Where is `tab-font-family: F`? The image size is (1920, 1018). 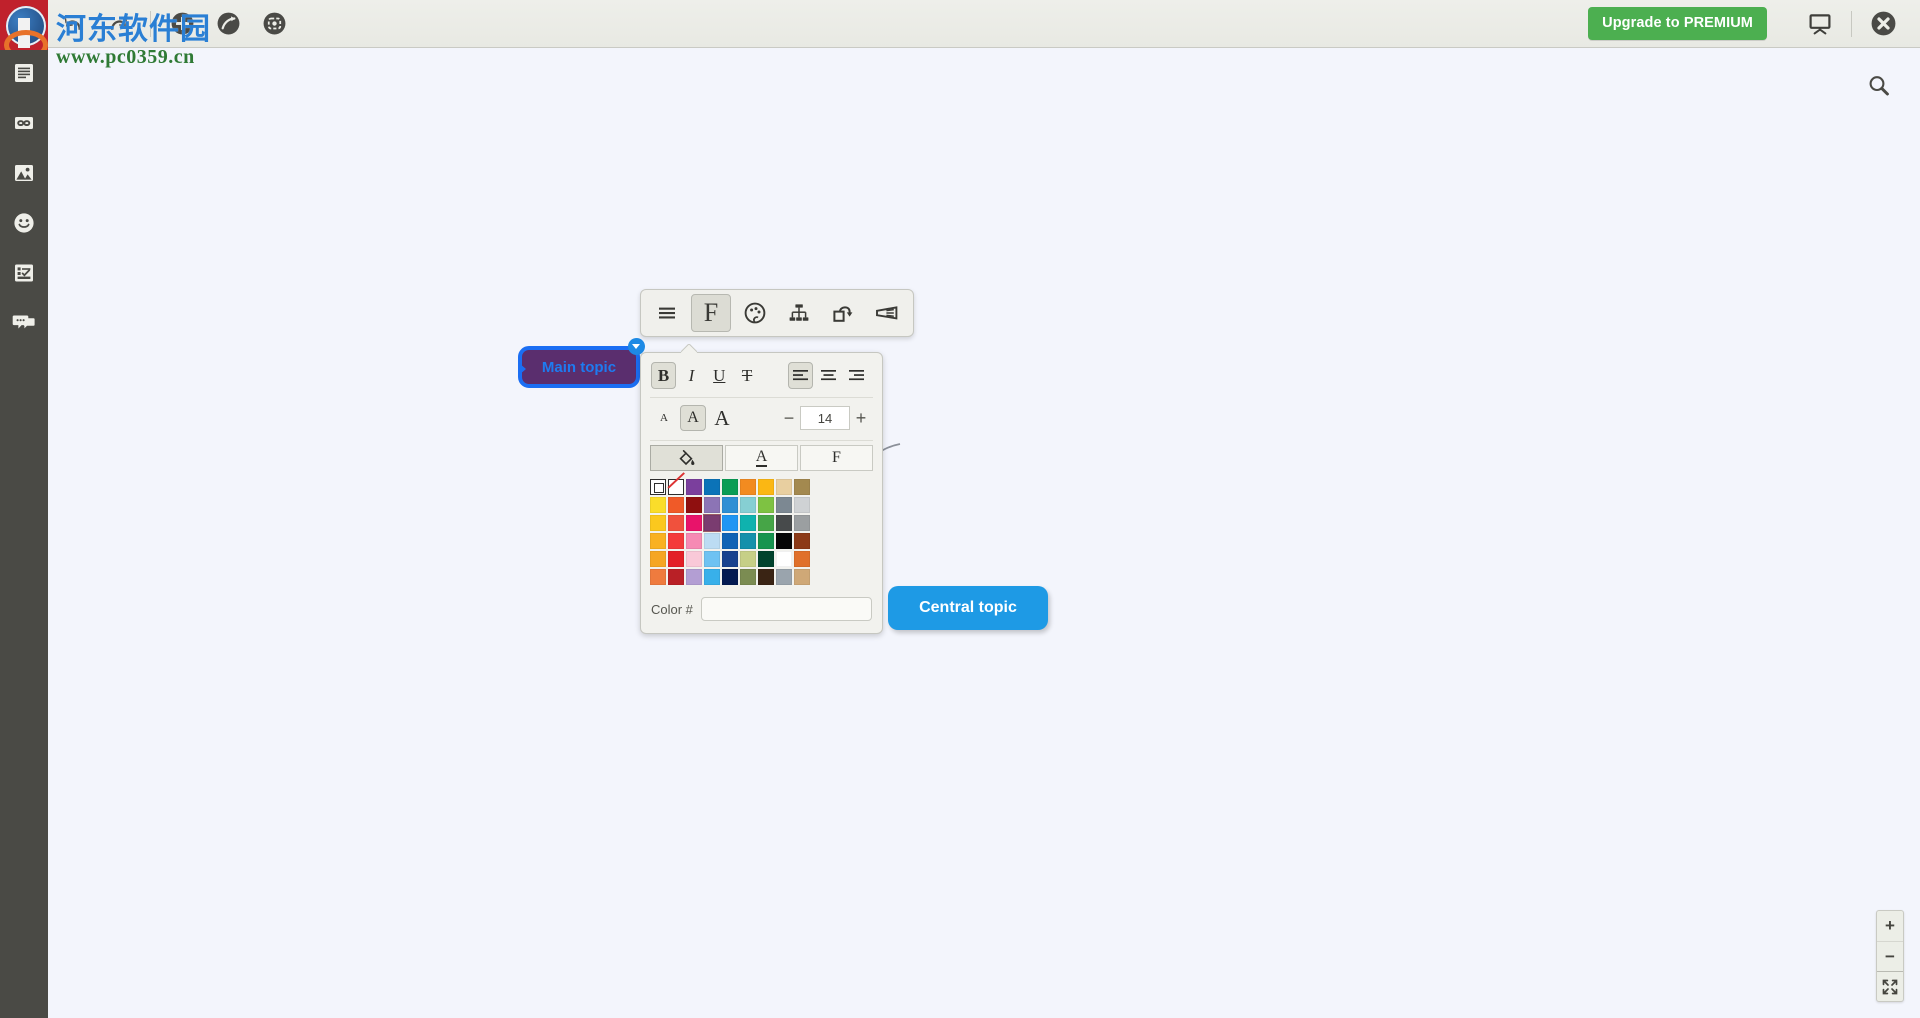
tab-font-family: F is located at coordinates (836, 458).